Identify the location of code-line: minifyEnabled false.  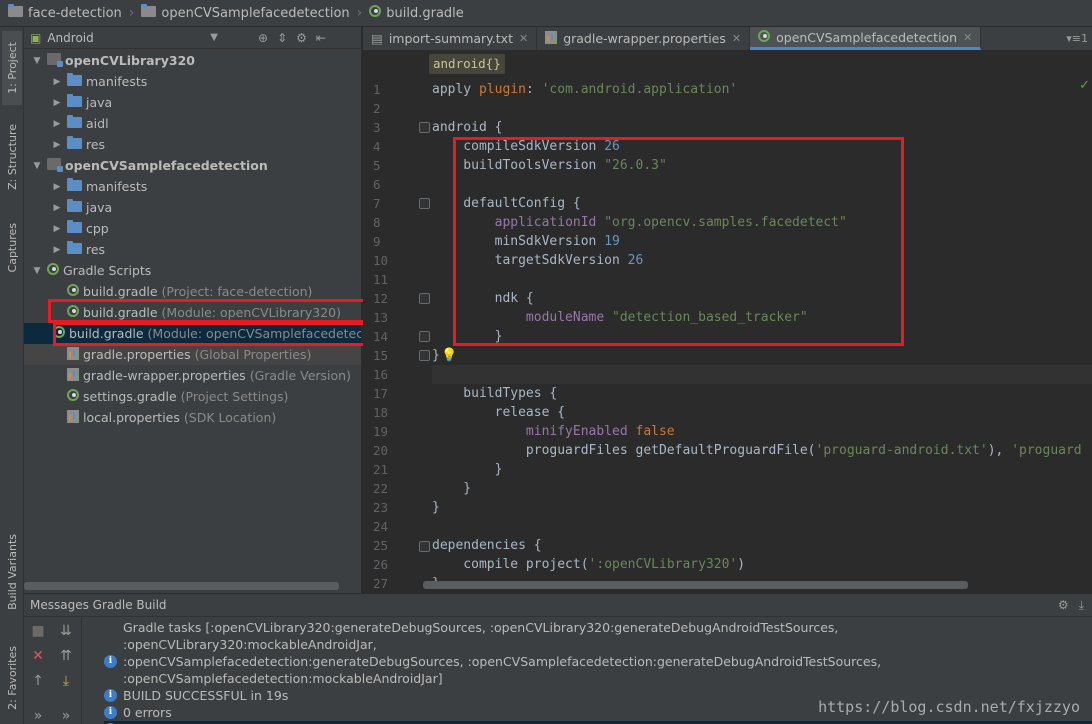
(762, 431).